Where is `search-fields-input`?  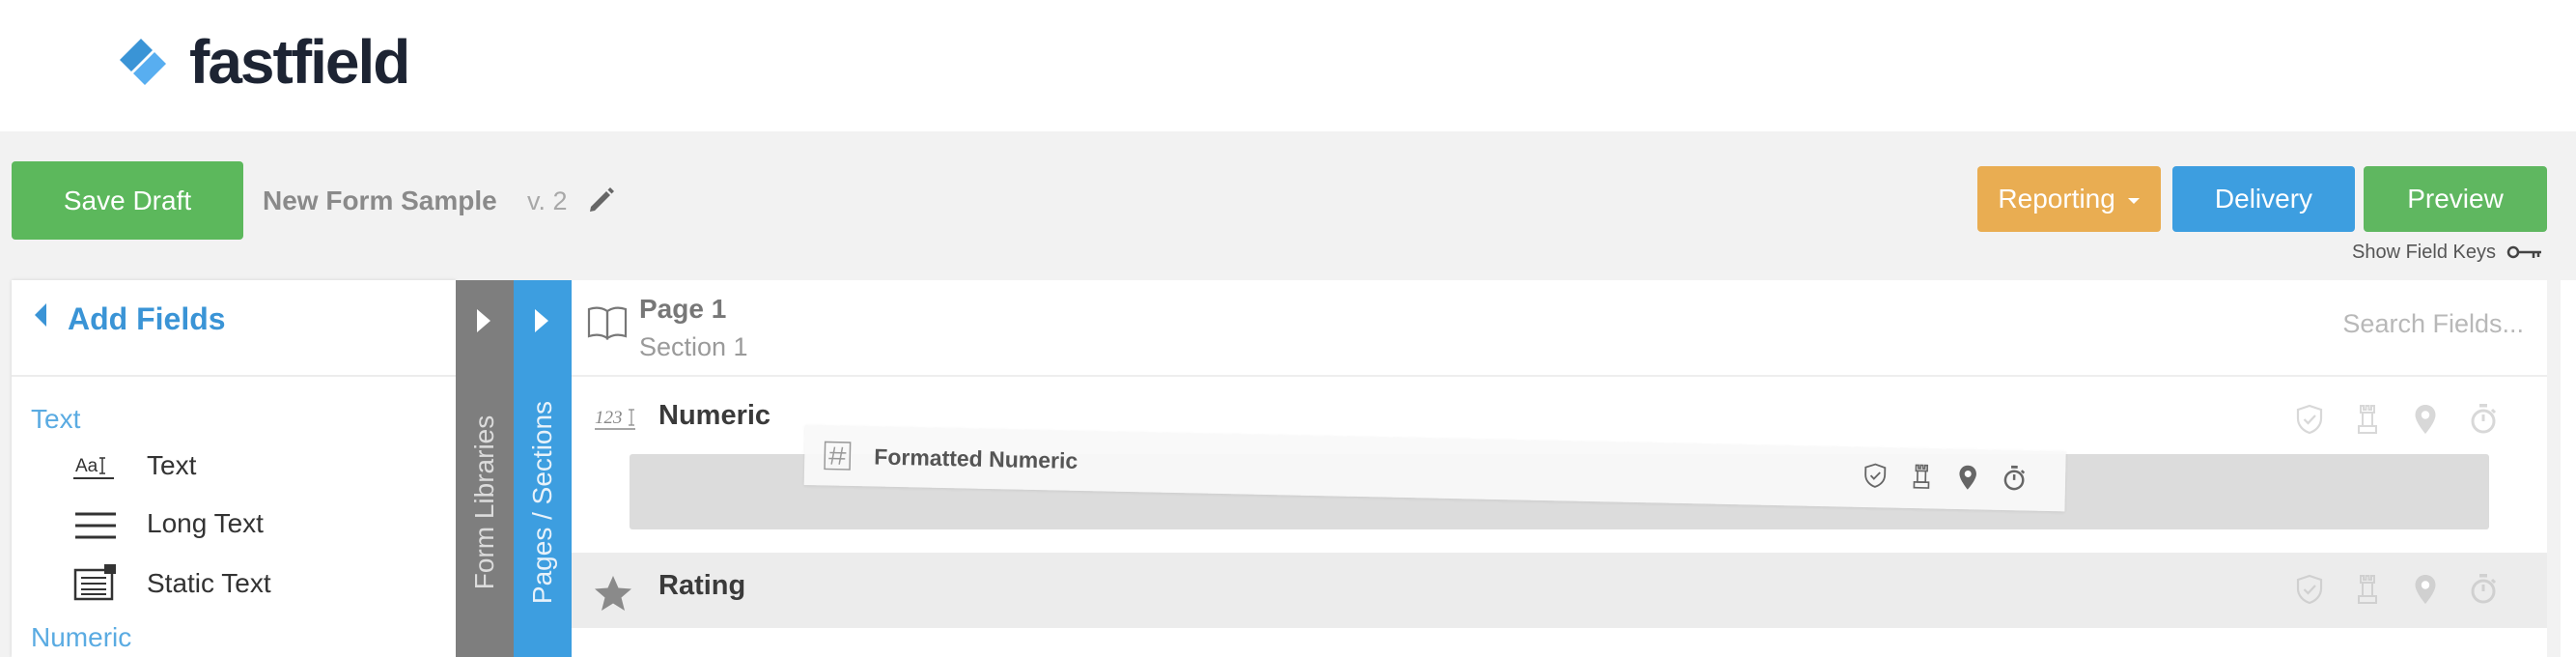 search-fields-input is located at coordinates (2244, 323).